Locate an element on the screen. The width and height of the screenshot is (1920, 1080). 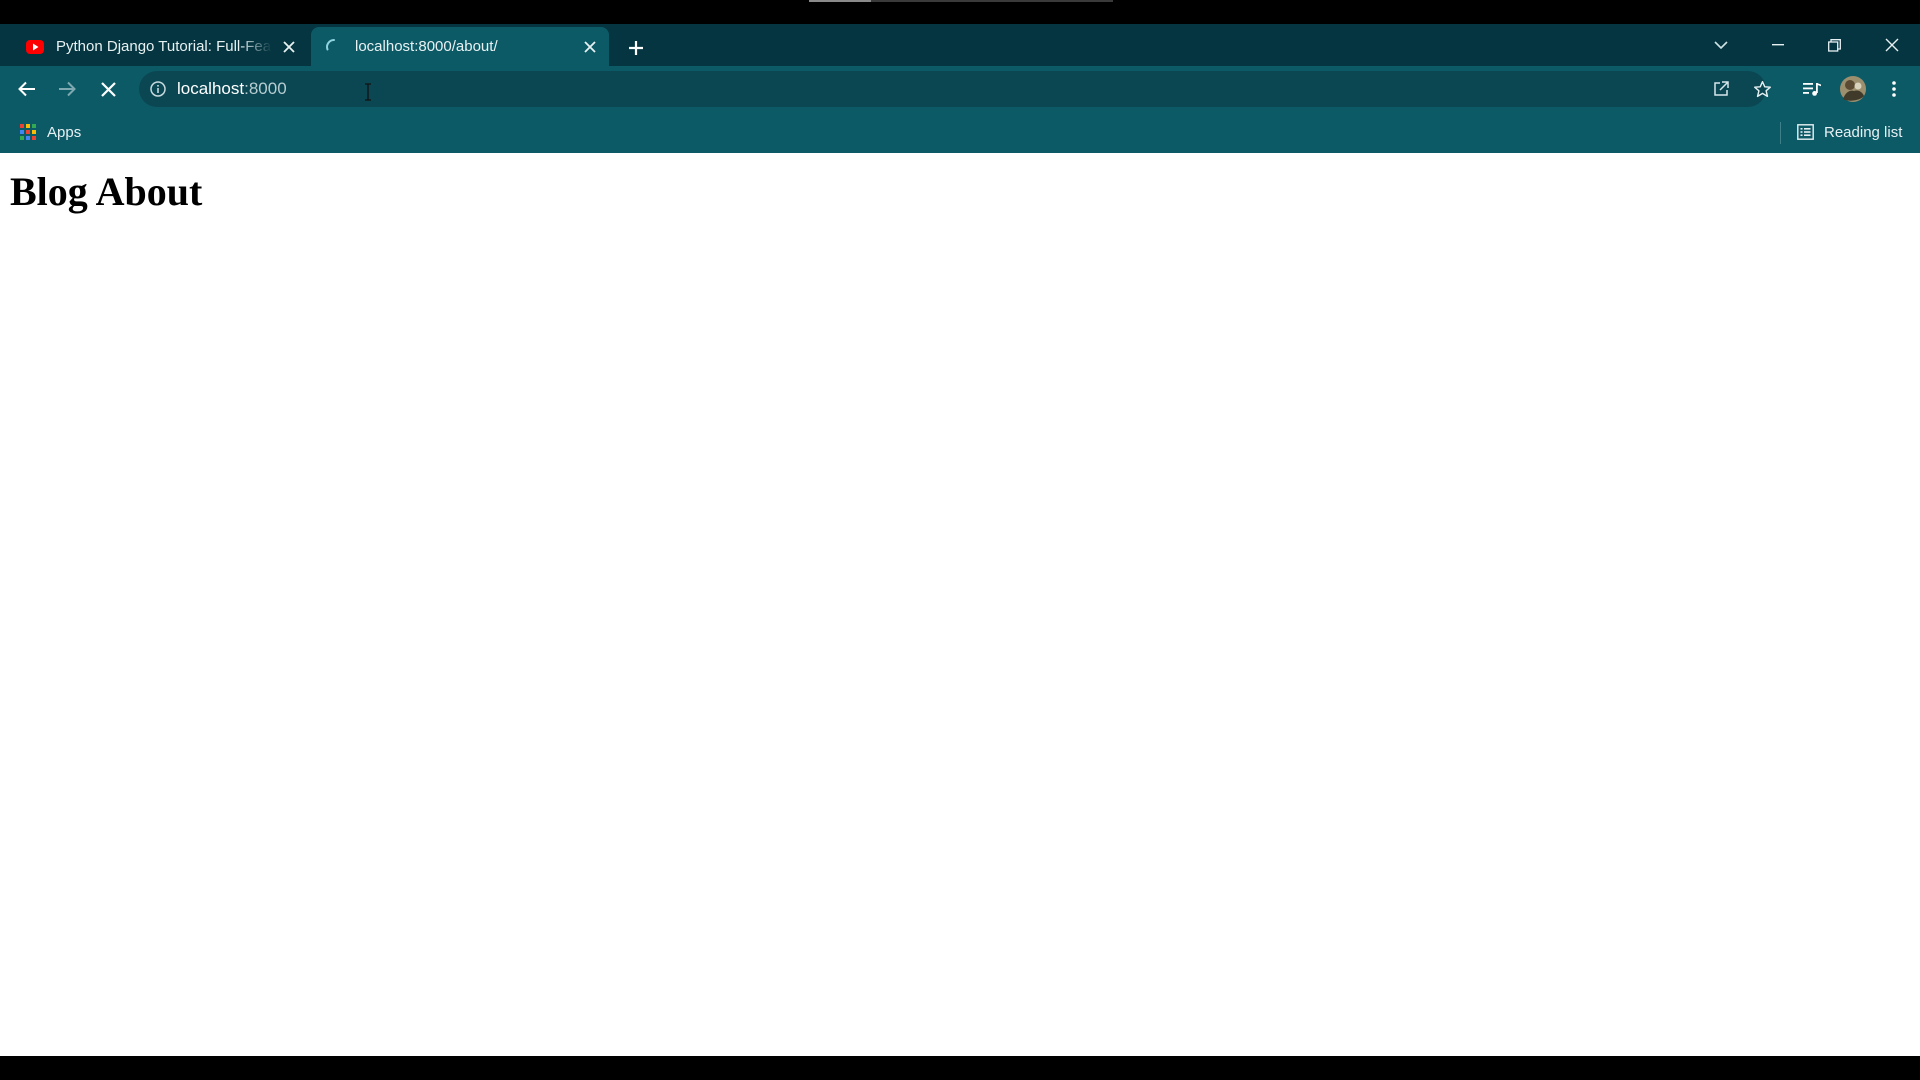
apps-label: Apps is located at coordinates (64, 132).